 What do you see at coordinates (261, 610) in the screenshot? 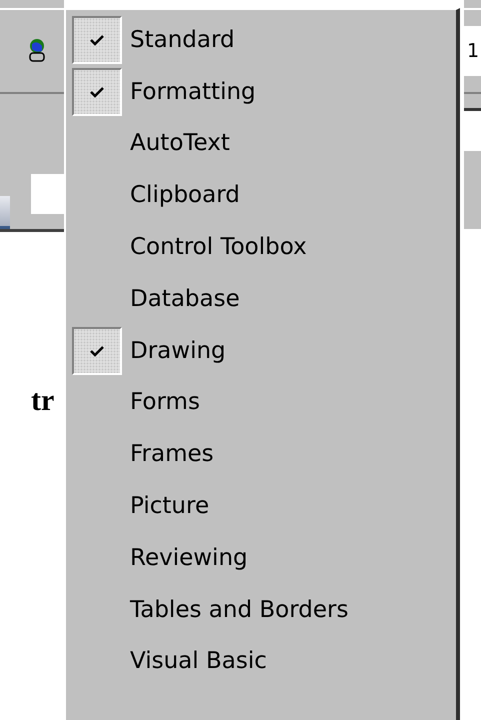
I see `menu-item: Tables and Borders` at bounding box center [261, 610].